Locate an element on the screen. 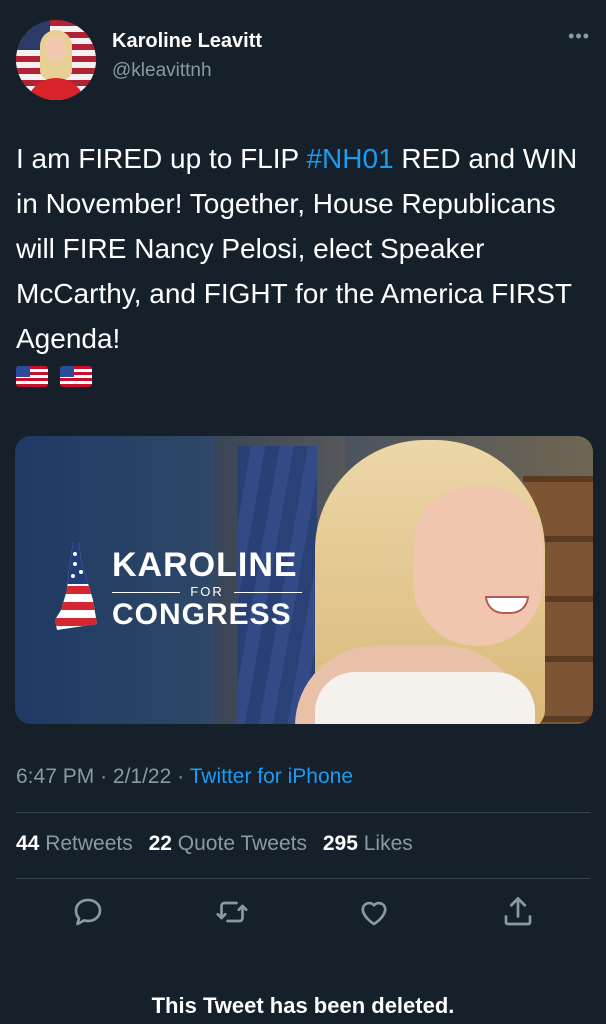 The width and height of the screenshot is (606, 1024). retweet-icon is located at coordinates (232, 912).